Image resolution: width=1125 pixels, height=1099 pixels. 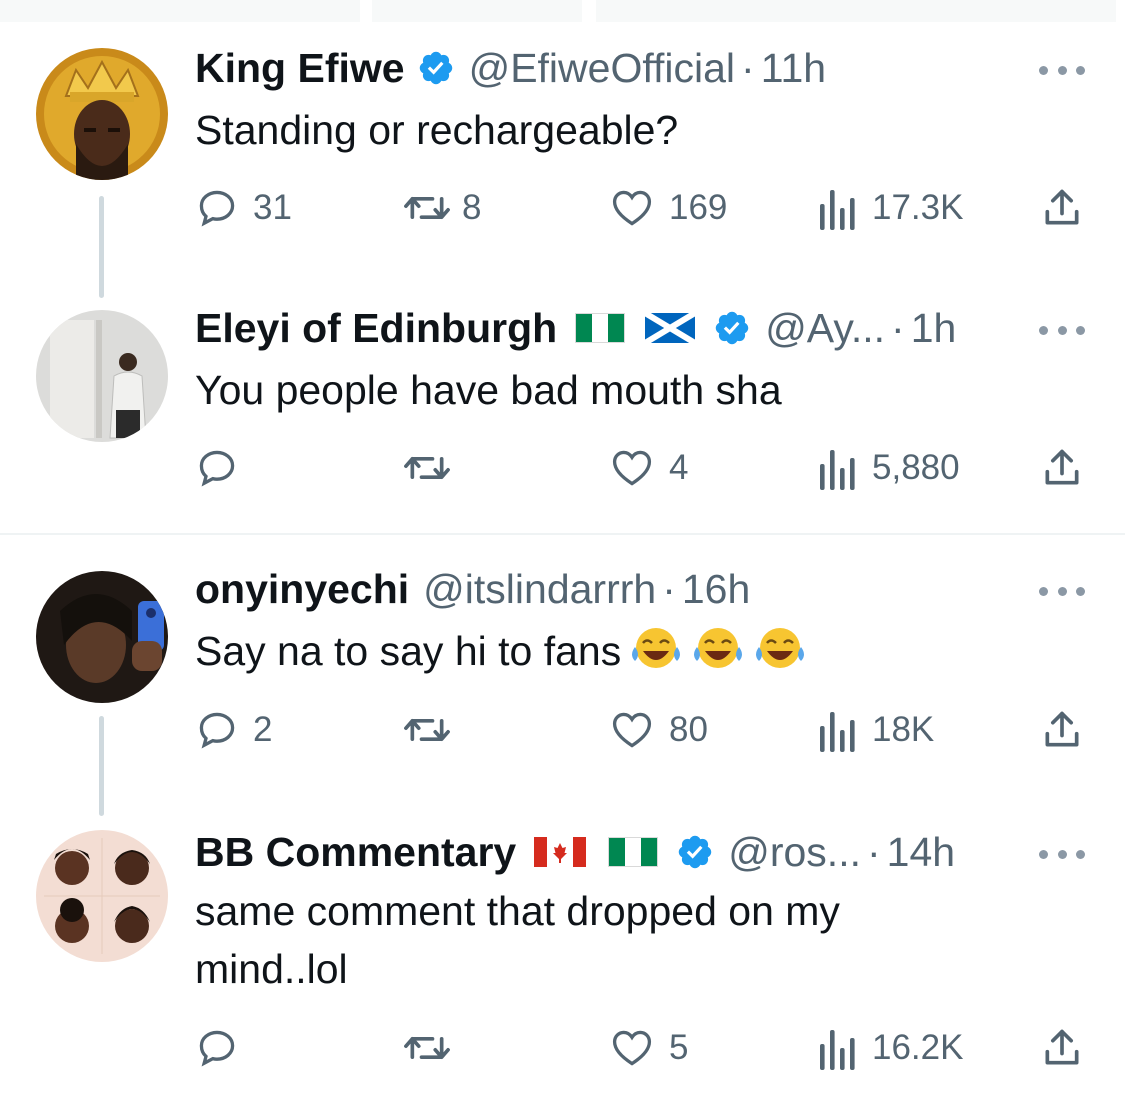 What do you see at coordinates (302, 589) in the screenshot?
I see `display-name: onyinyechi` at bounding box center [302, 589].